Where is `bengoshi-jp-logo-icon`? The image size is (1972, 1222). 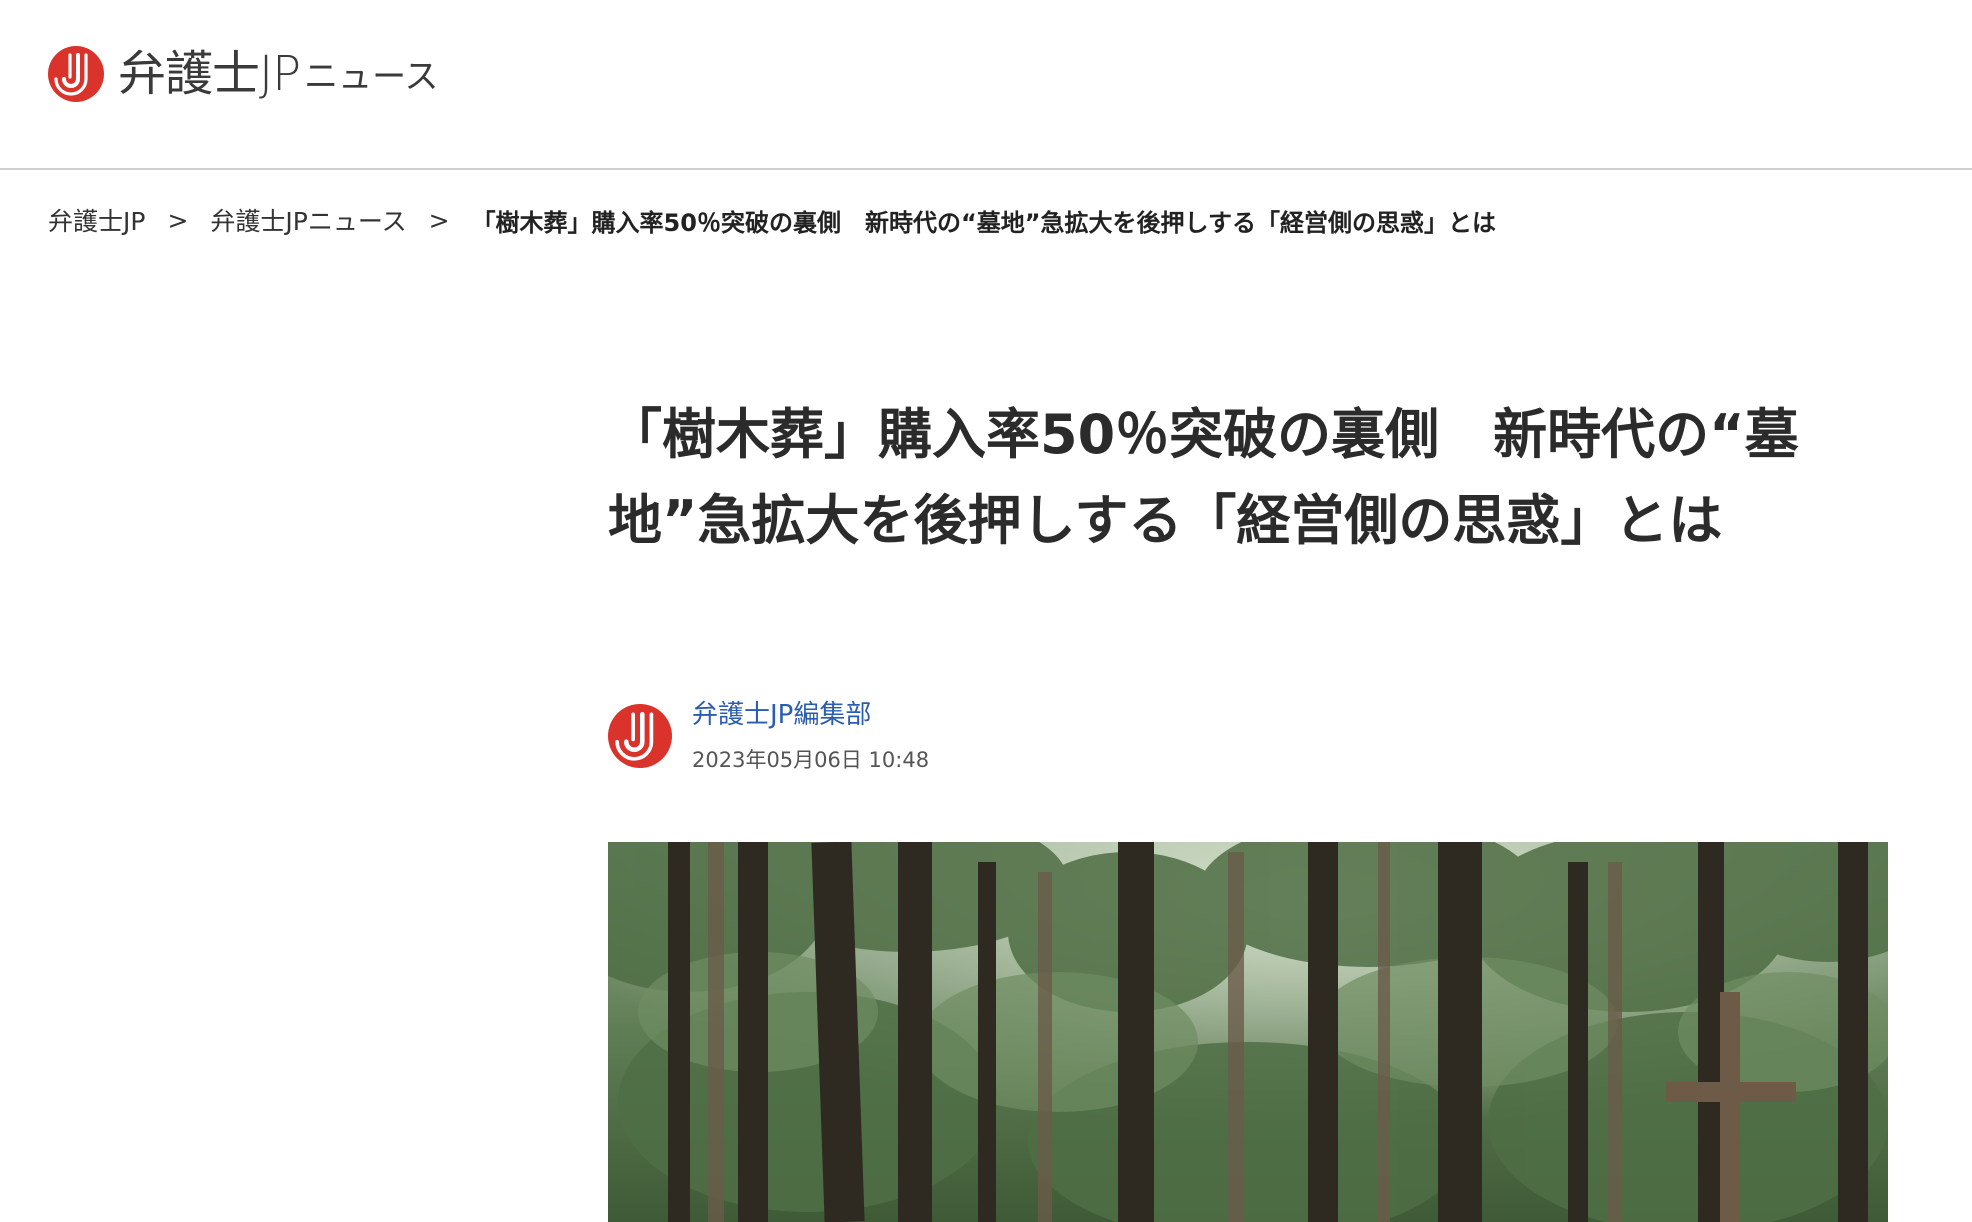
bengoshi-jp-logo-icon is located at coordinates (76, 74).